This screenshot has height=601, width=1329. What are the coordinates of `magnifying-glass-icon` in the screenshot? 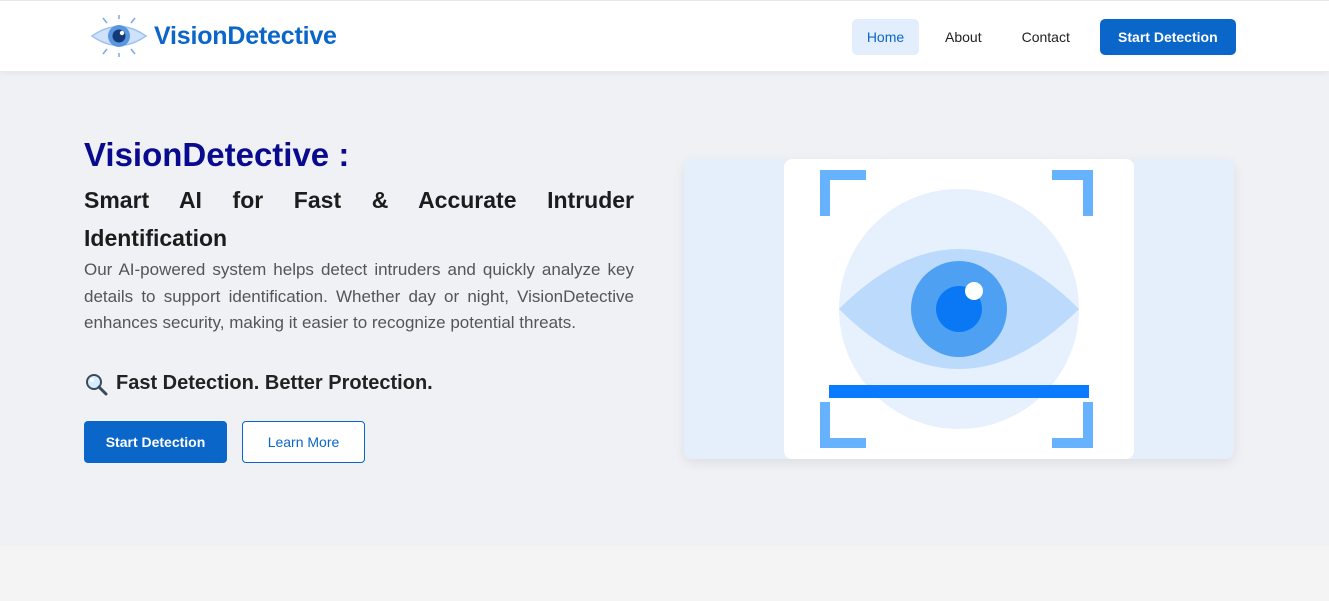 It's located at (97, 384).